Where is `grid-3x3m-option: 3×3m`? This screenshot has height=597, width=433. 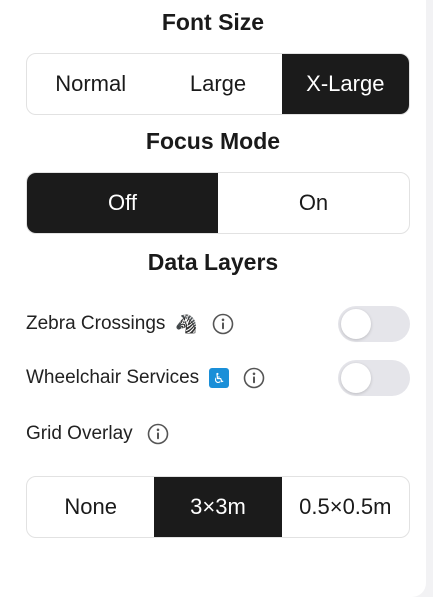 grid-3x3m-option: 3×3m is located at coordinates (218, 507).